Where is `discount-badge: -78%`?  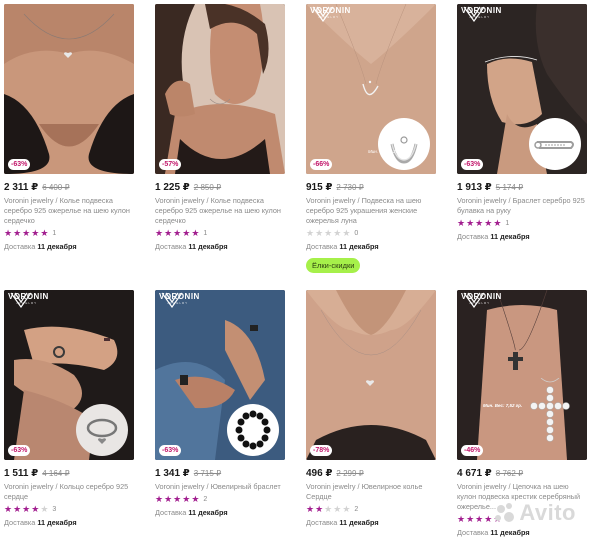 discount-badge: -78% is located at coordinates (321, 450).